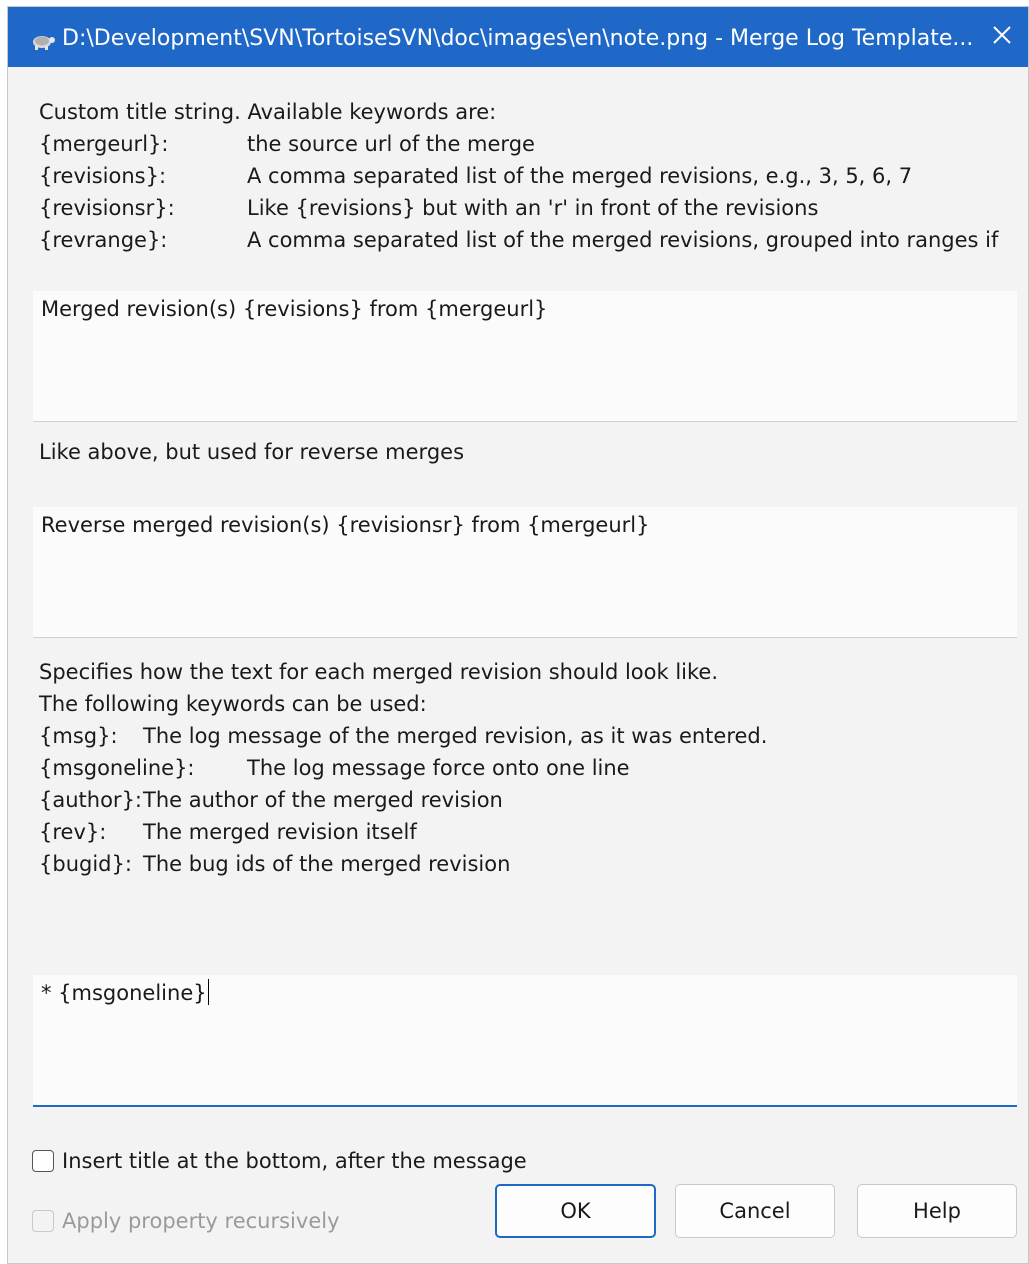 This screenshot has width=1029, height=1264. I want to click on close-button, so click(1002, 37).